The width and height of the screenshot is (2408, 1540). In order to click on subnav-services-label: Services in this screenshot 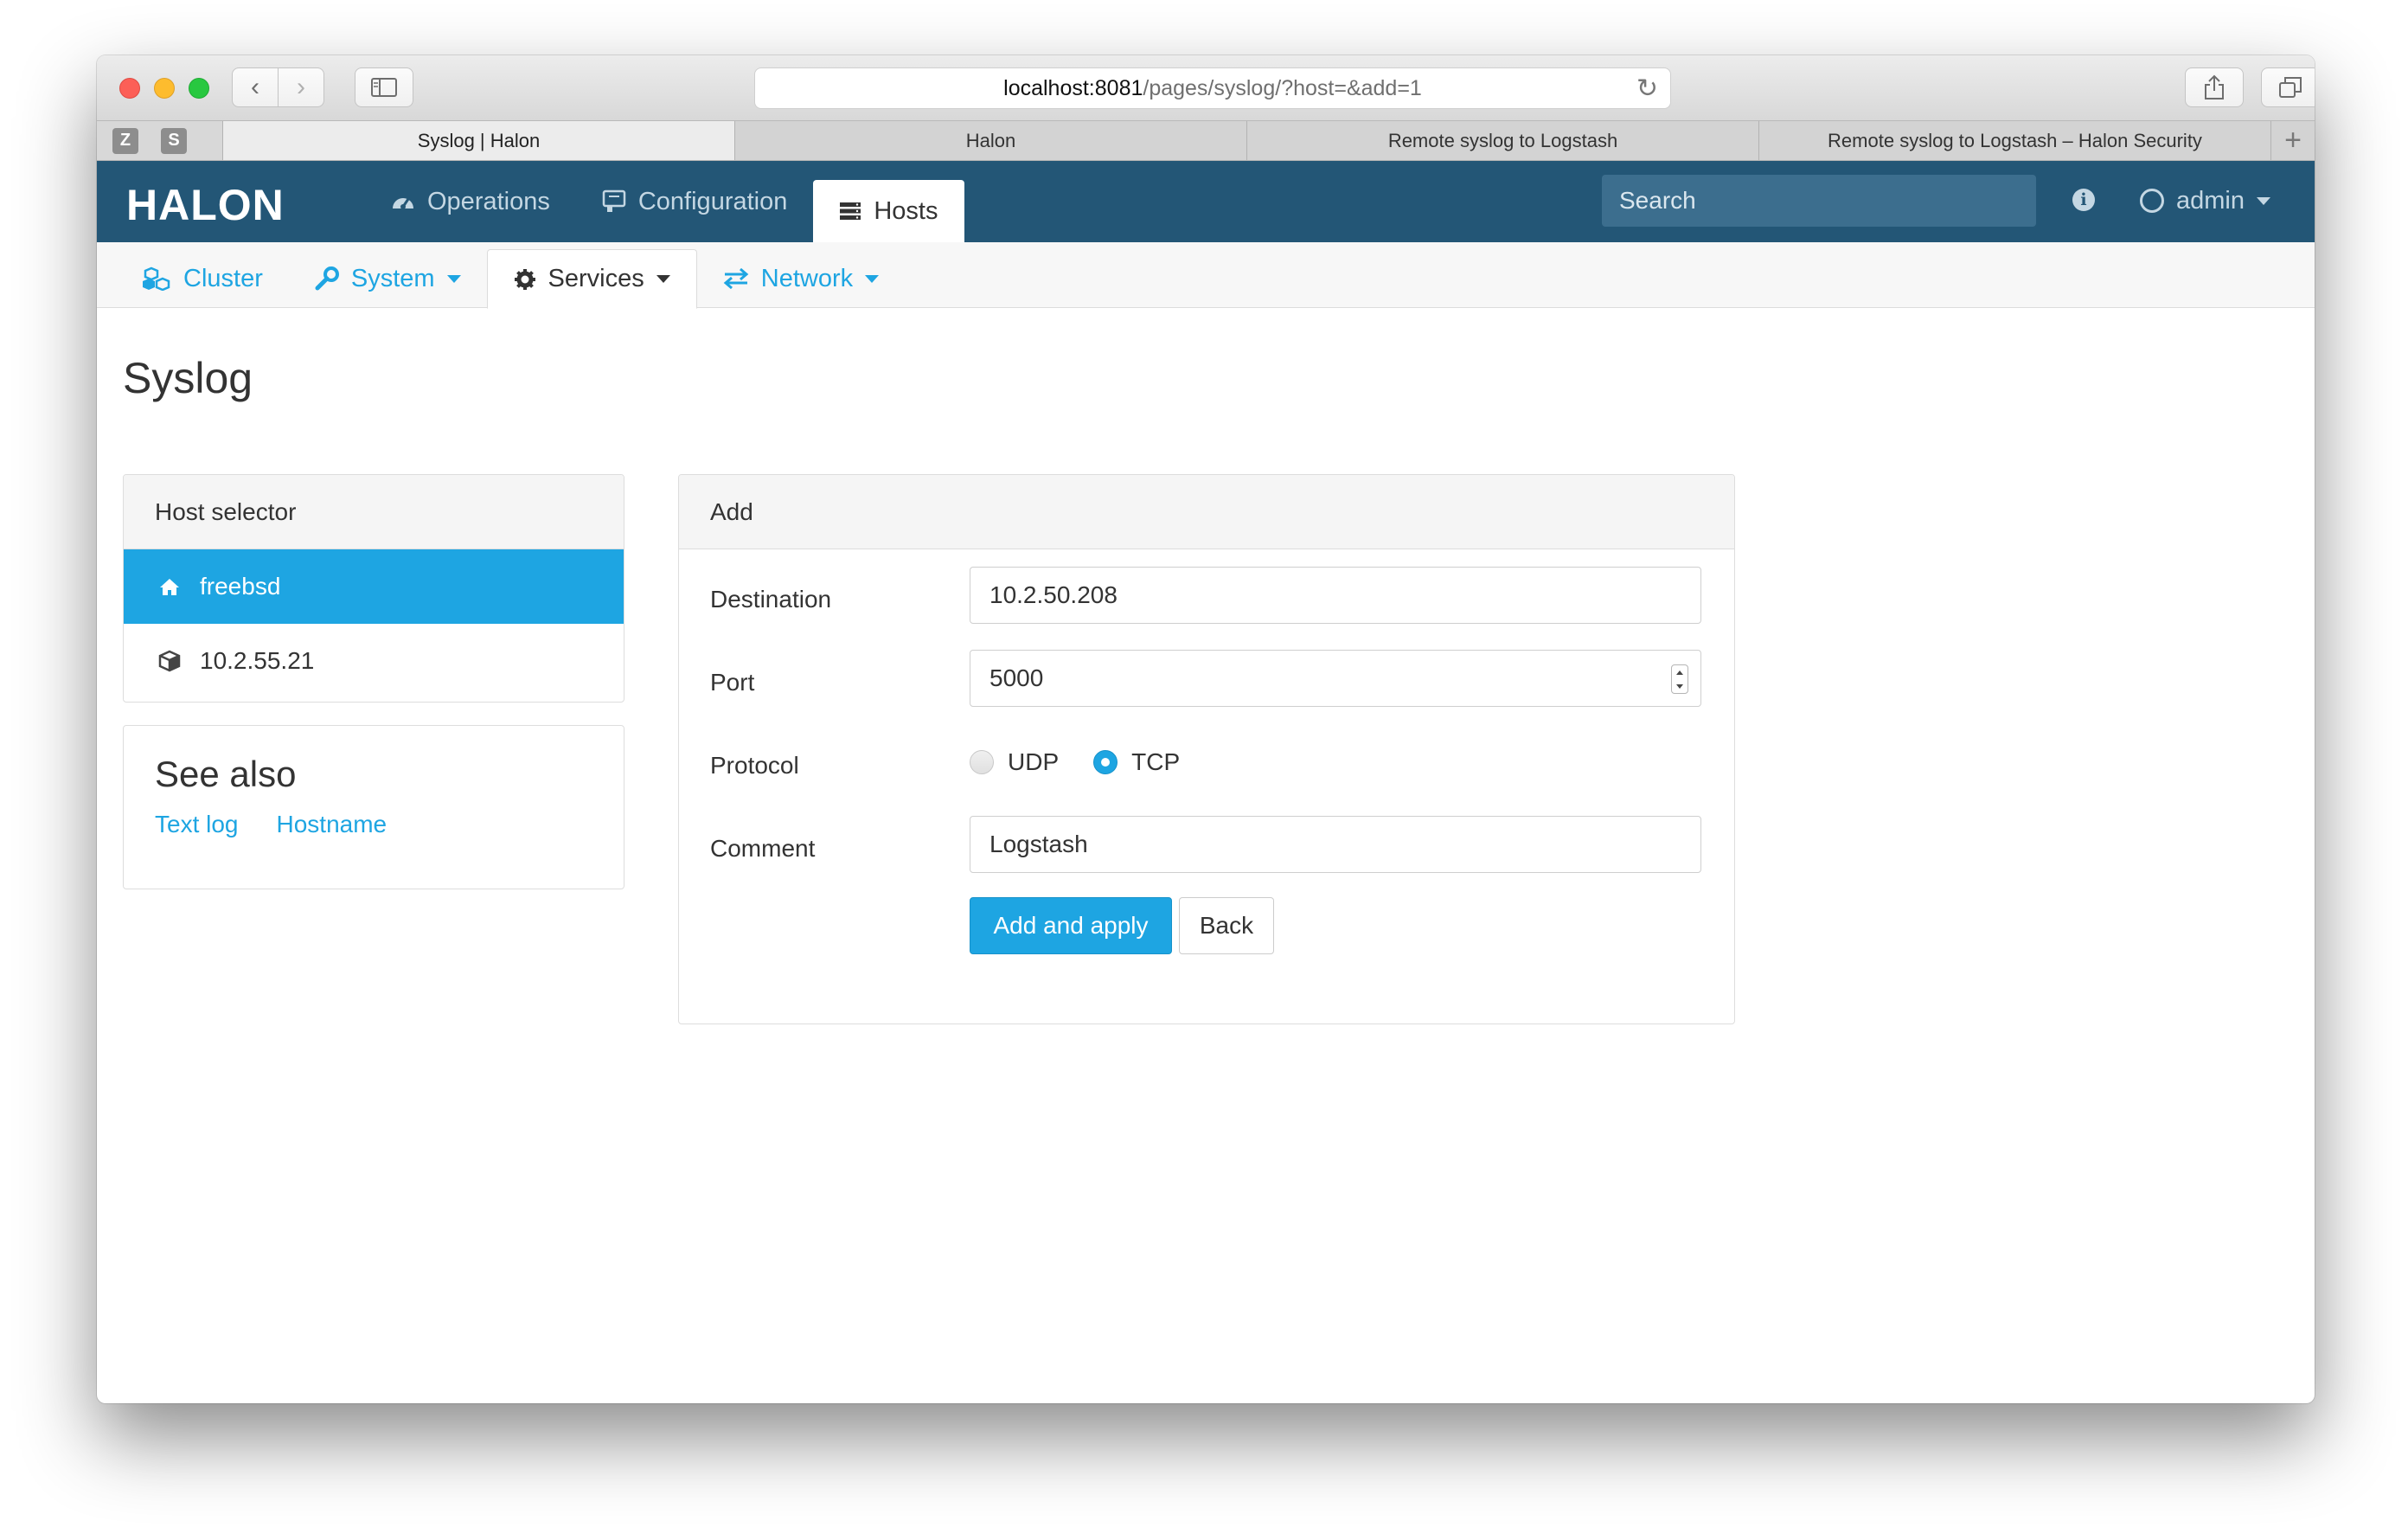, I will do `click(596, 278)`.